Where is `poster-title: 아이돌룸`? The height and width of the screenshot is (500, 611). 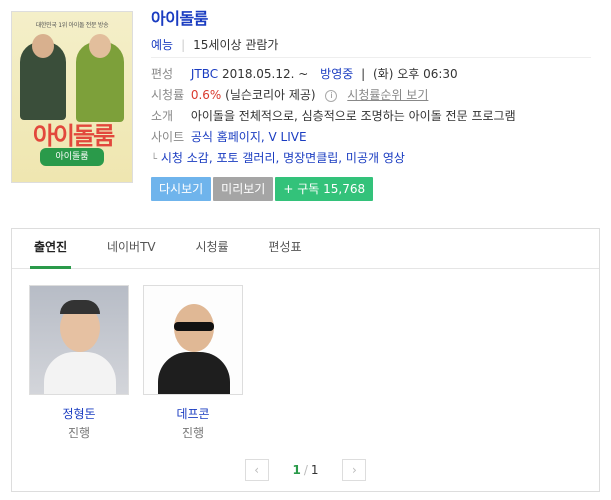 poster-title: 아이돌룸 is located at coordinates (73, 136).